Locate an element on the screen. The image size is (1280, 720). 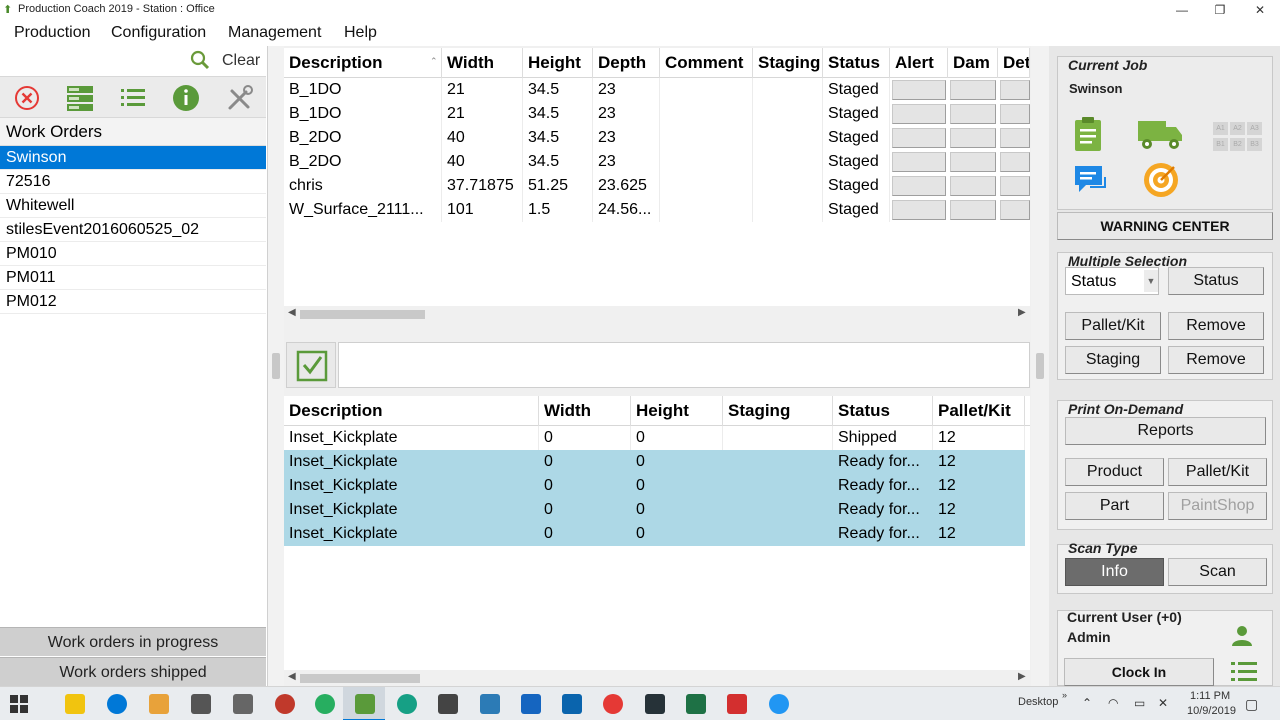
info-scan-button: Info is located at coordinates (1114, 572).